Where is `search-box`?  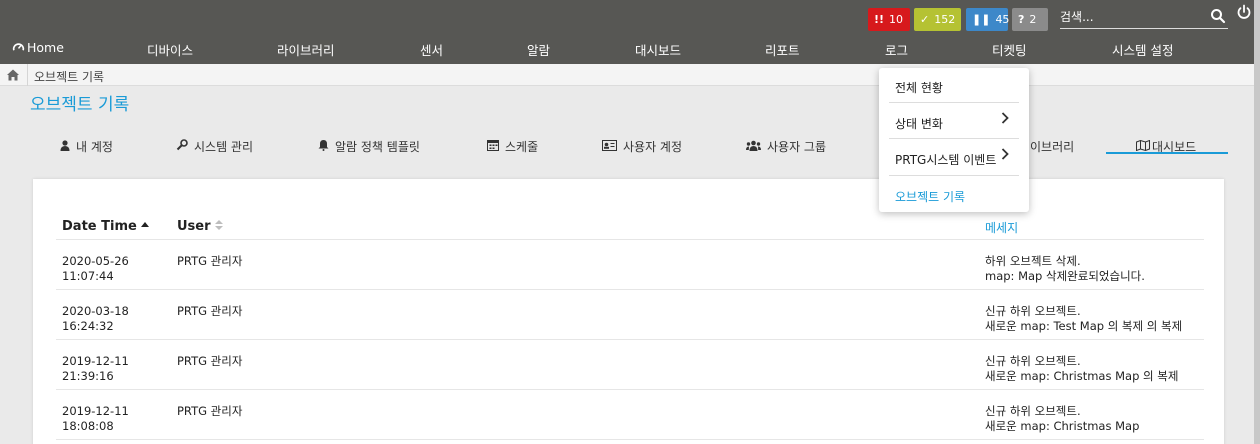 search-box is located at coordinates (1144, 17).